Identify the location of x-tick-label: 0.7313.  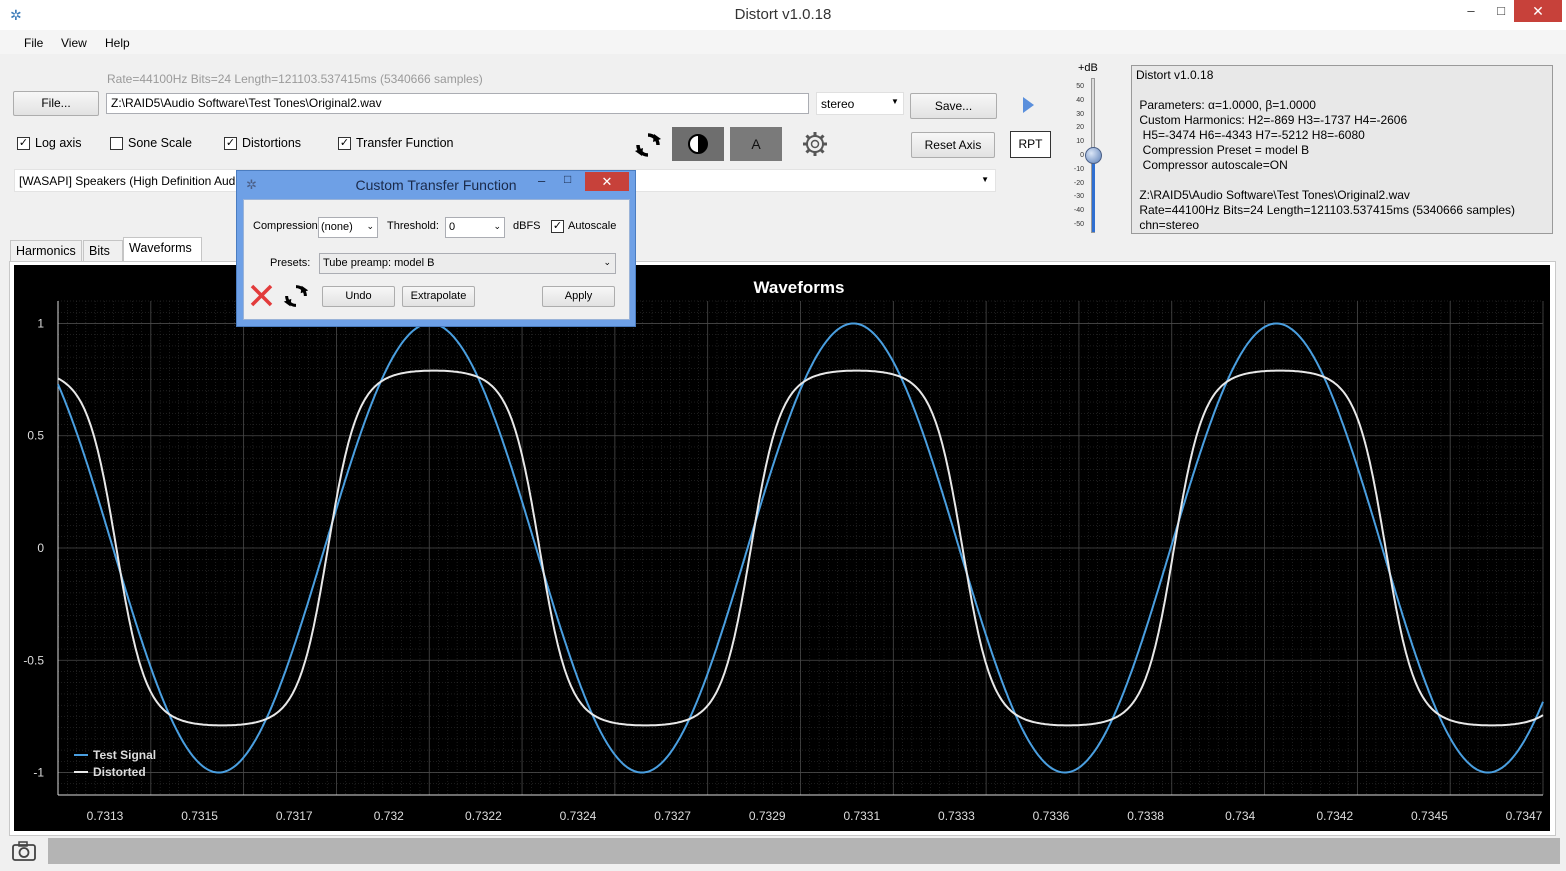
(105, 816).